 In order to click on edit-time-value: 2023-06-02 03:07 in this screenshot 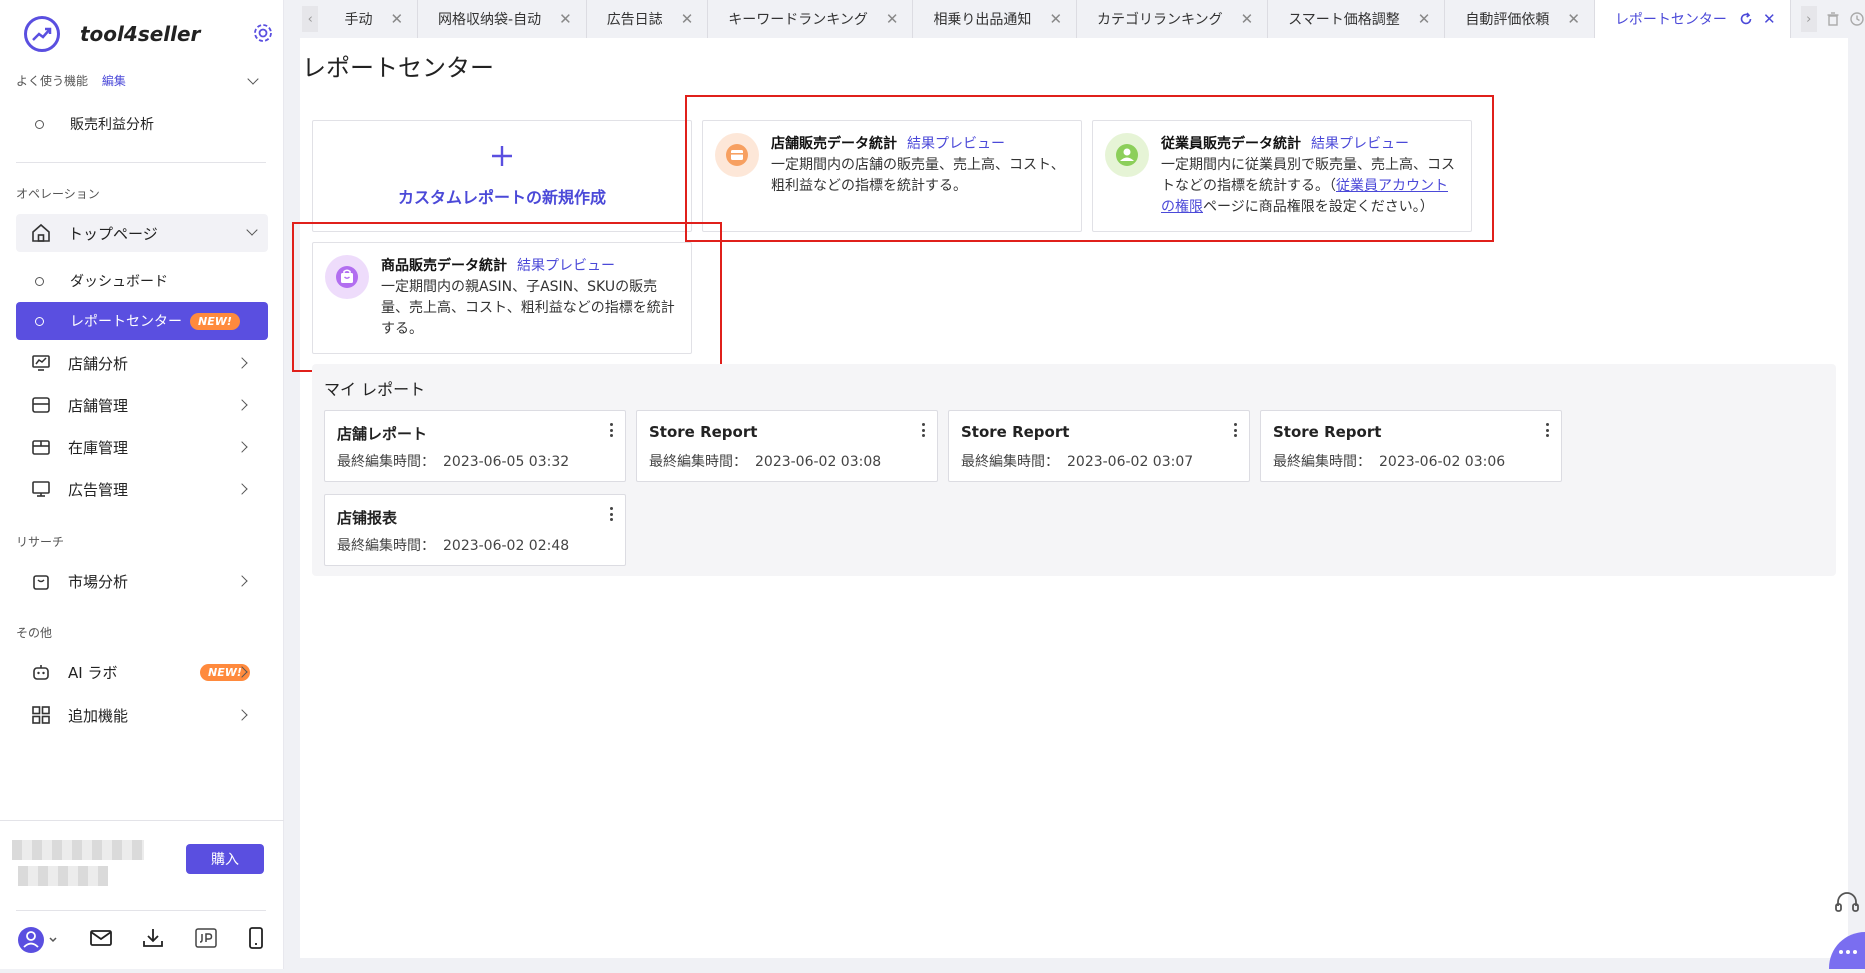, I will do `click(1130, 462)`.